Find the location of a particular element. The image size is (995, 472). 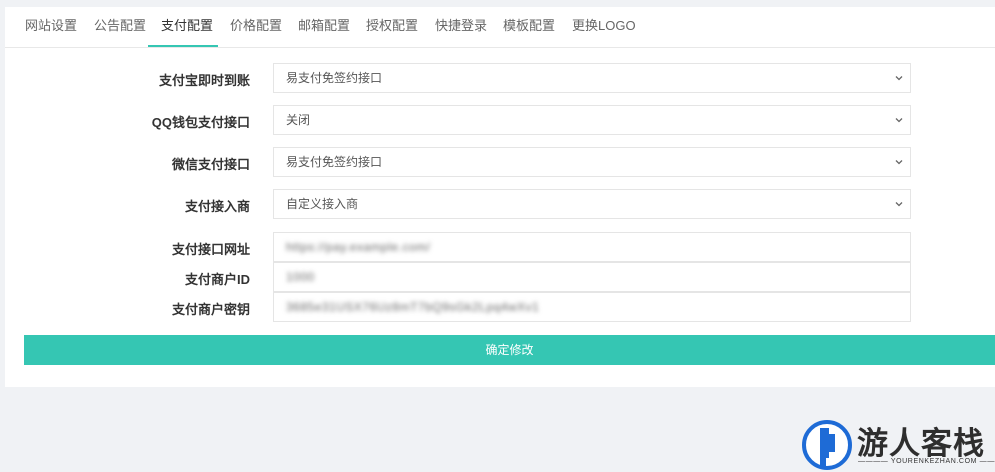

qqpay-select-value: 关闭 is located at coordinates (298, 120).